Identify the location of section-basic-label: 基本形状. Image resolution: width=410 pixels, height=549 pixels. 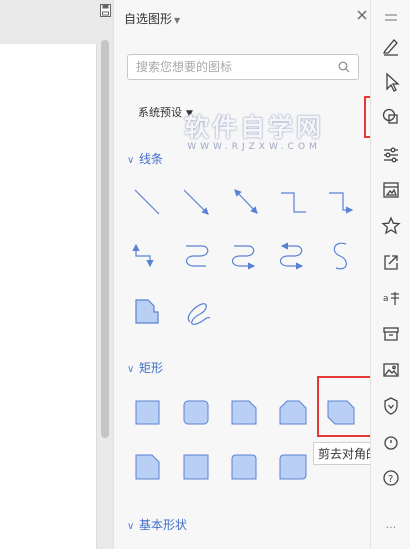
(163, 525).